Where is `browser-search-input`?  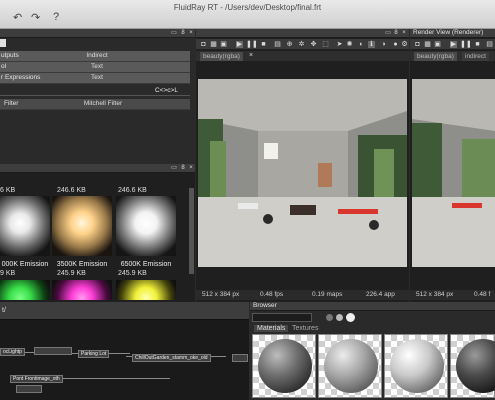
browser-search-input is located at coordinates (282, 317).